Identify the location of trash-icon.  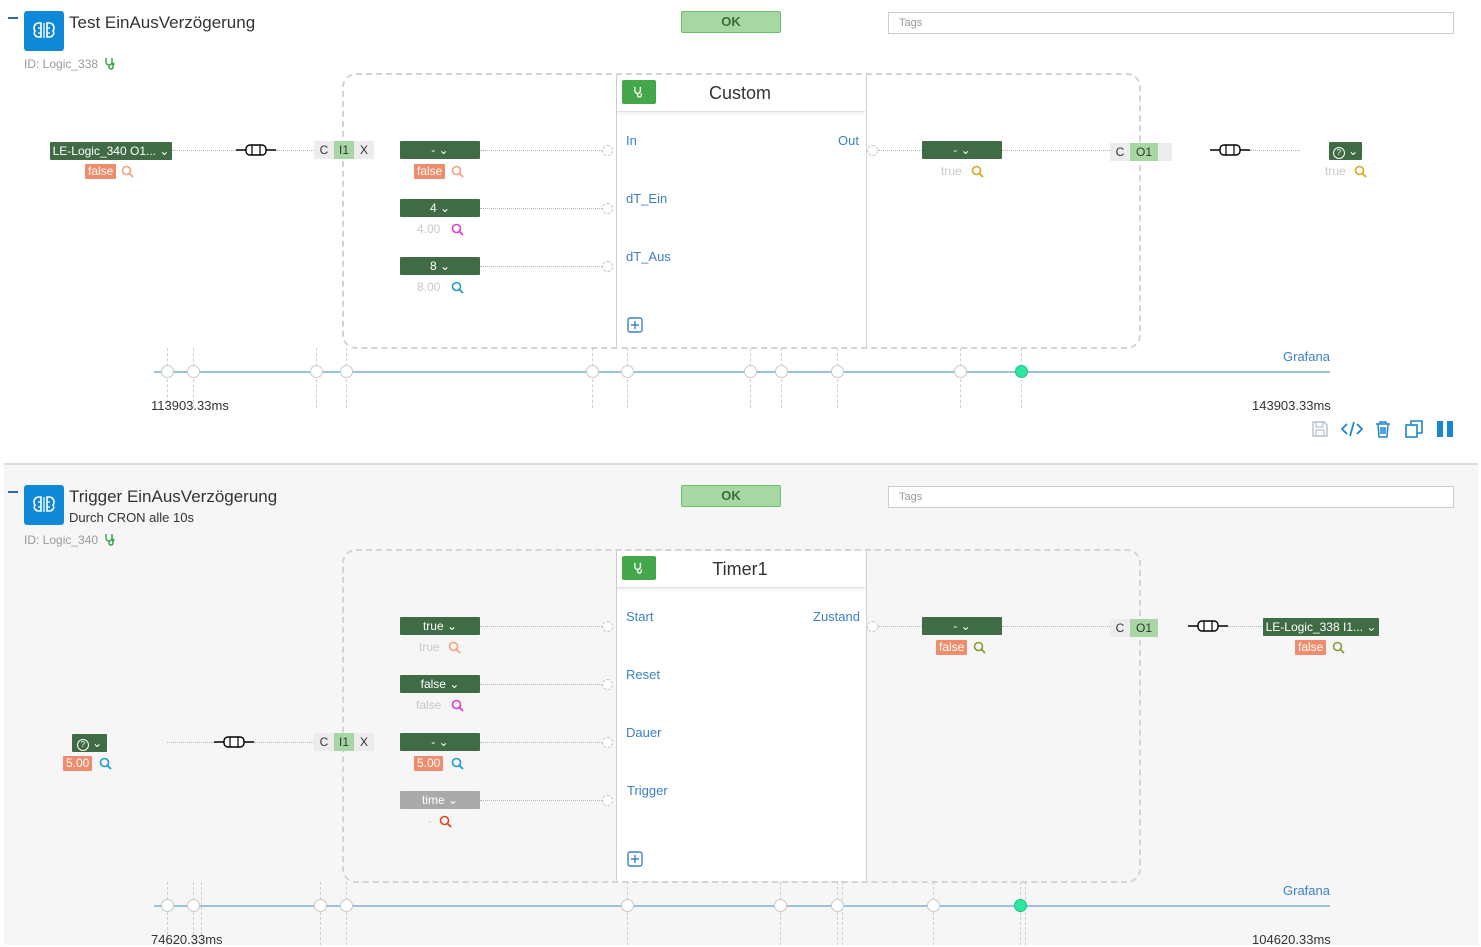
(1383, 429).